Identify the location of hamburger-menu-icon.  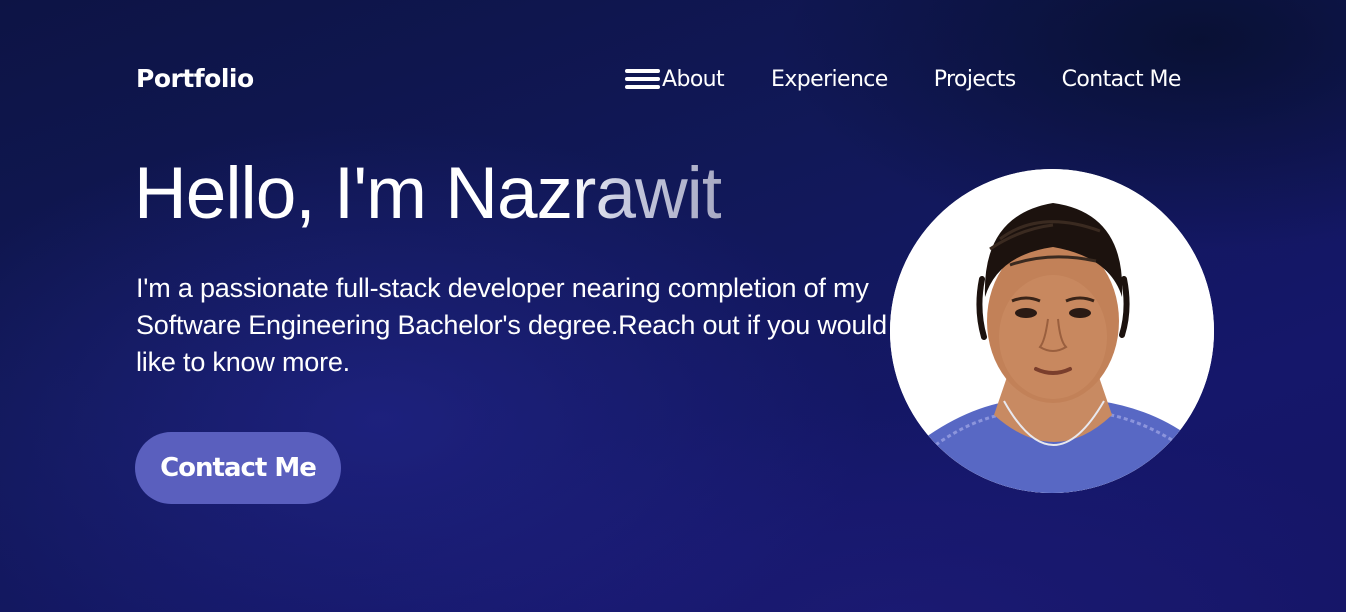
(642, 79).